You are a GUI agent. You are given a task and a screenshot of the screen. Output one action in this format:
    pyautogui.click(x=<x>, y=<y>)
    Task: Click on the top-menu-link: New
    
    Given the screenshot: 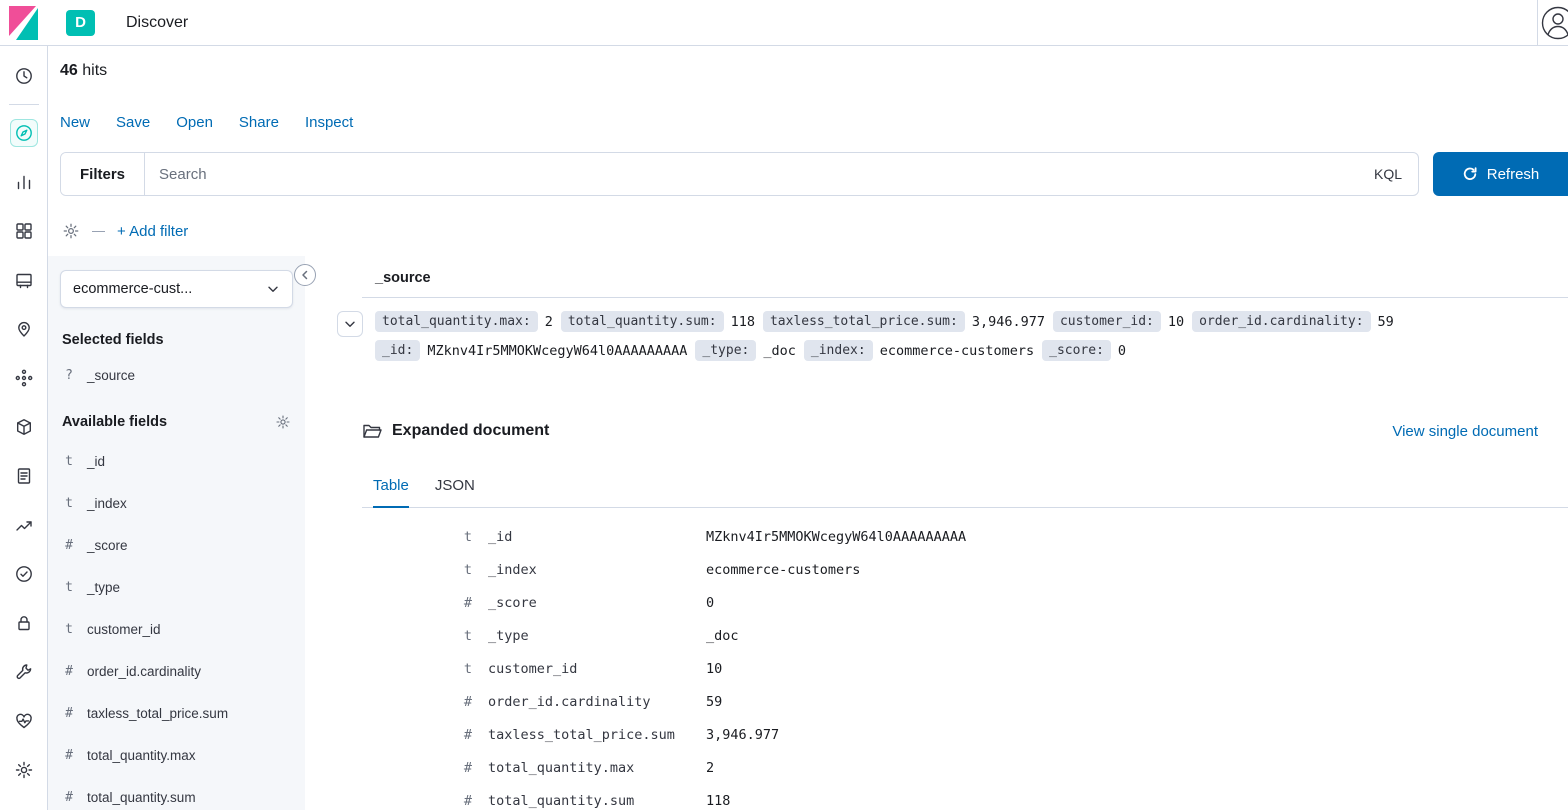 What is the action you would take?
    pyautogui.click(x=75, y=124)
    